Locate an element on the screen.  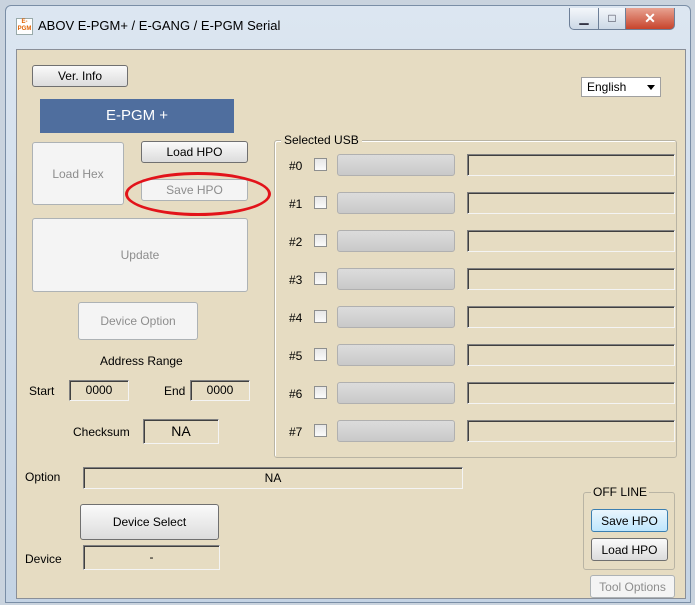
address-range-title: Address Range is located at coordinates (141, 361).